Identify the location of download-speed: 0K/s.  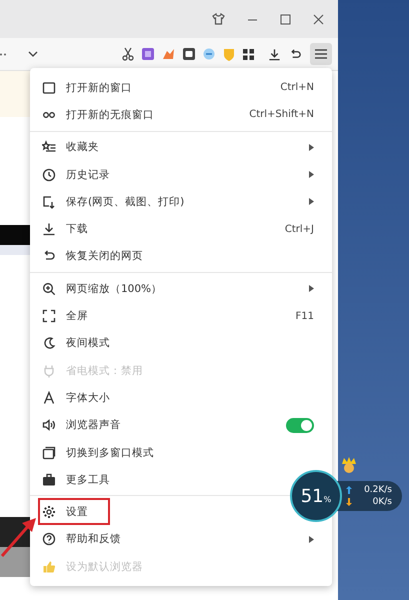
(382, 502).